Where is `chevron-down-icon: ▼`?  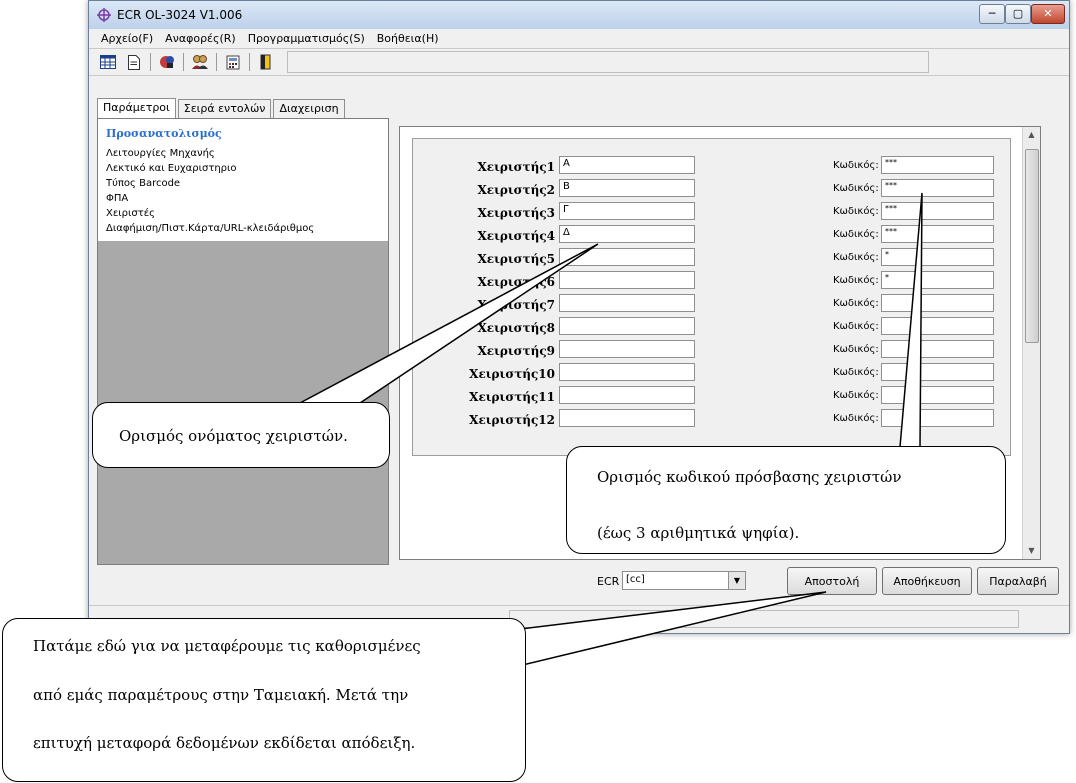 chevron-down-icon: ▼ is located at coordinates (736, 580).